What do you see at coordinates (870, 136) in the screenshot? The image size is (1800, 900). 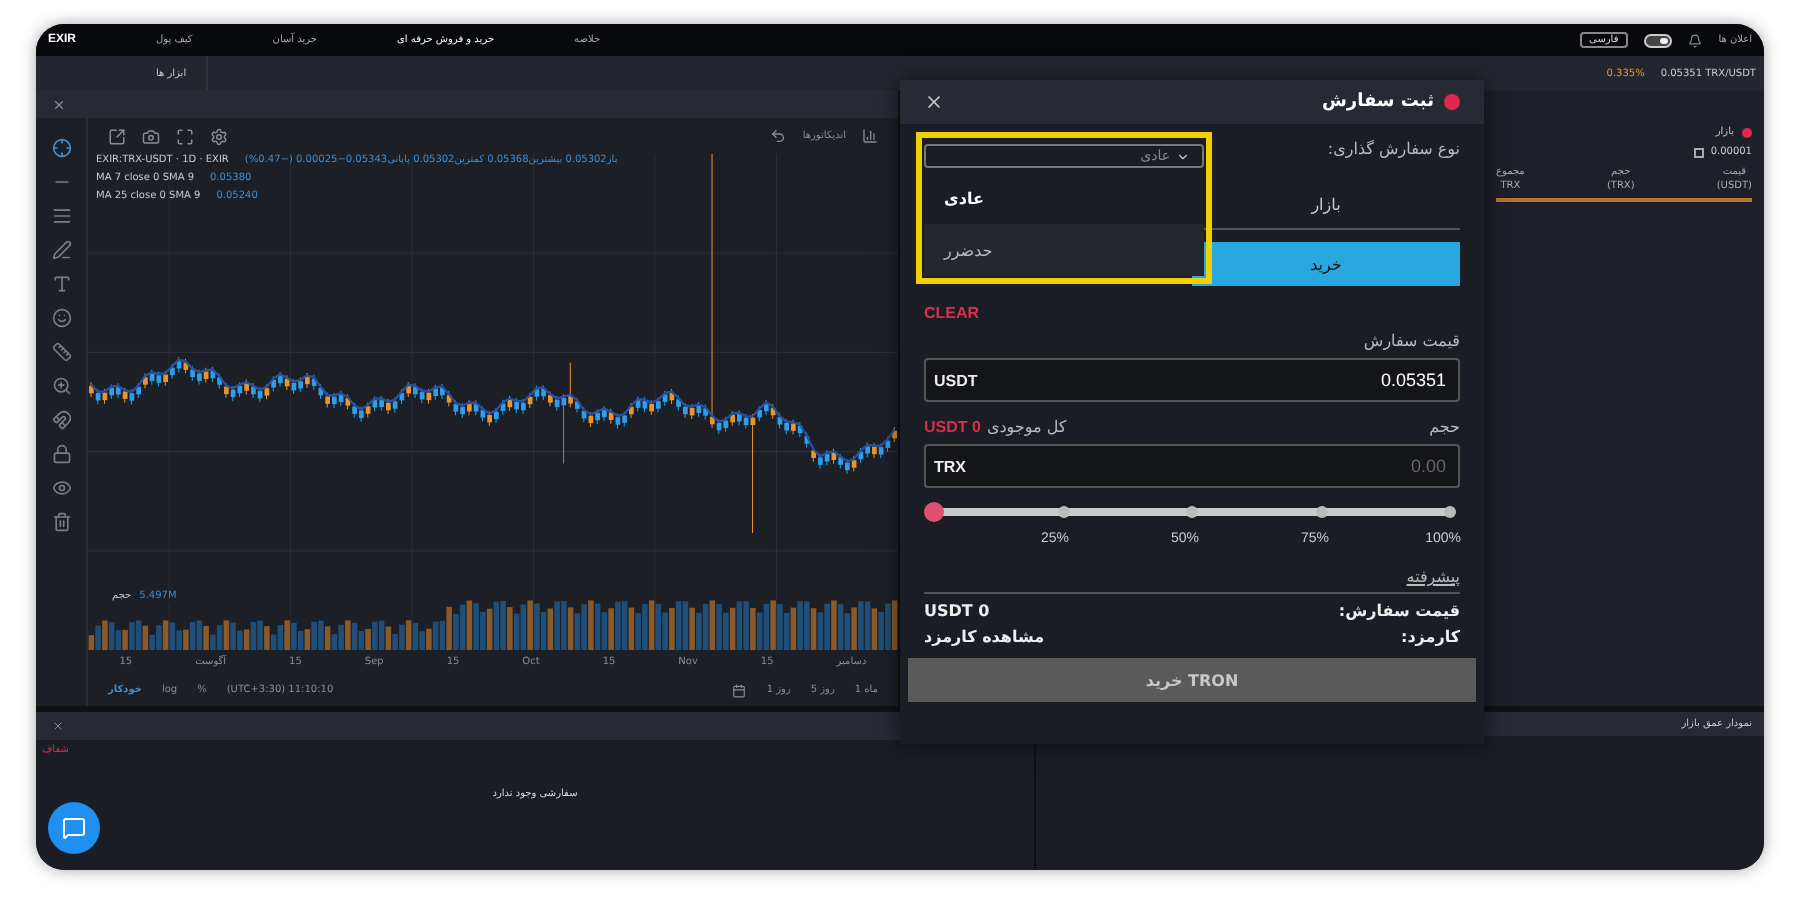 I see `bar-chart-icon` at bounding box center [870, 136].